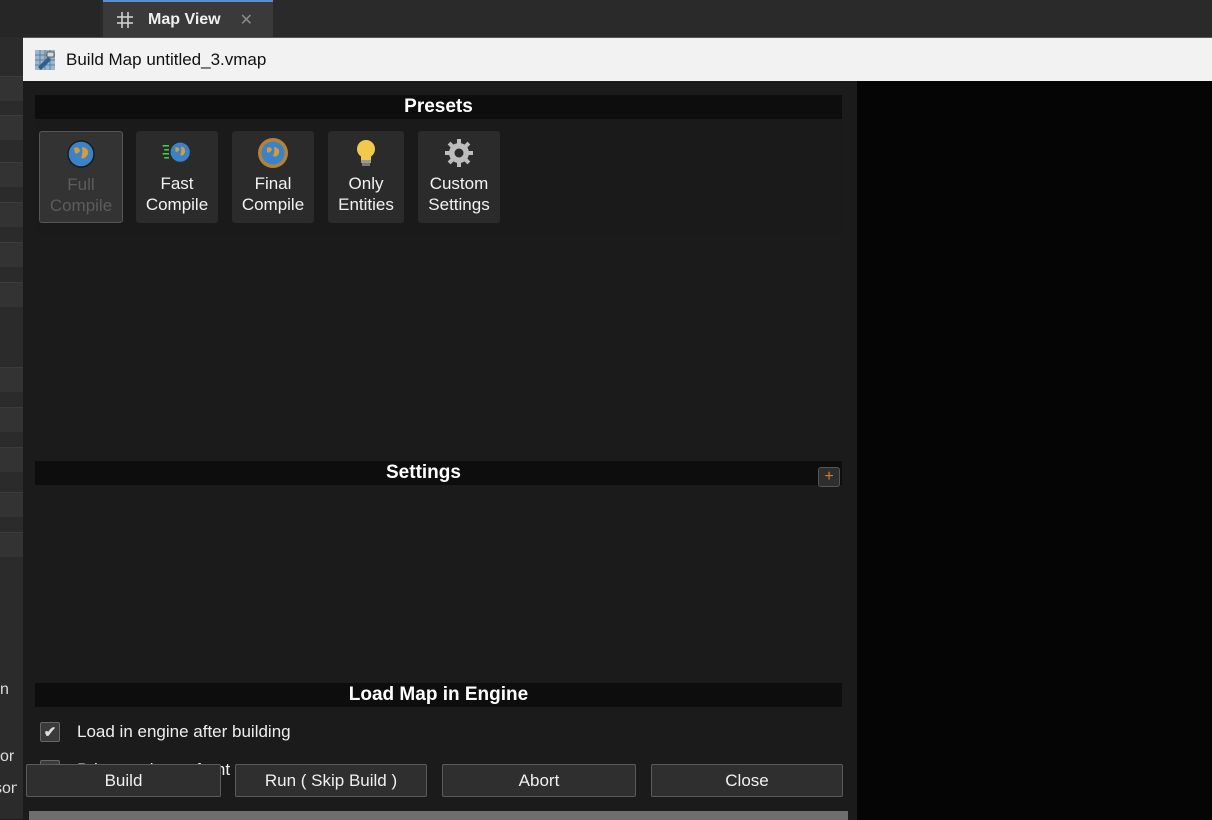 Image resolution: width=1212 pixels, height=820 pixels. Describe the element at coordinates (177, 183) in the screenshot. I see `preset-label: Fast` at that location.